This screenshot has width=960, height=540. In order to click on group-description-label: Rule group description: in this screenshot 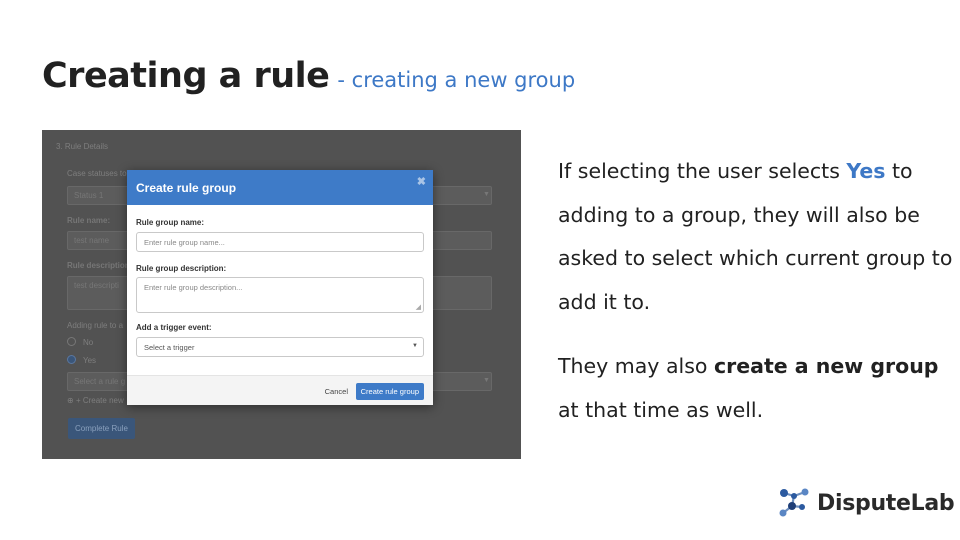, I will do `click(181, 268)`.